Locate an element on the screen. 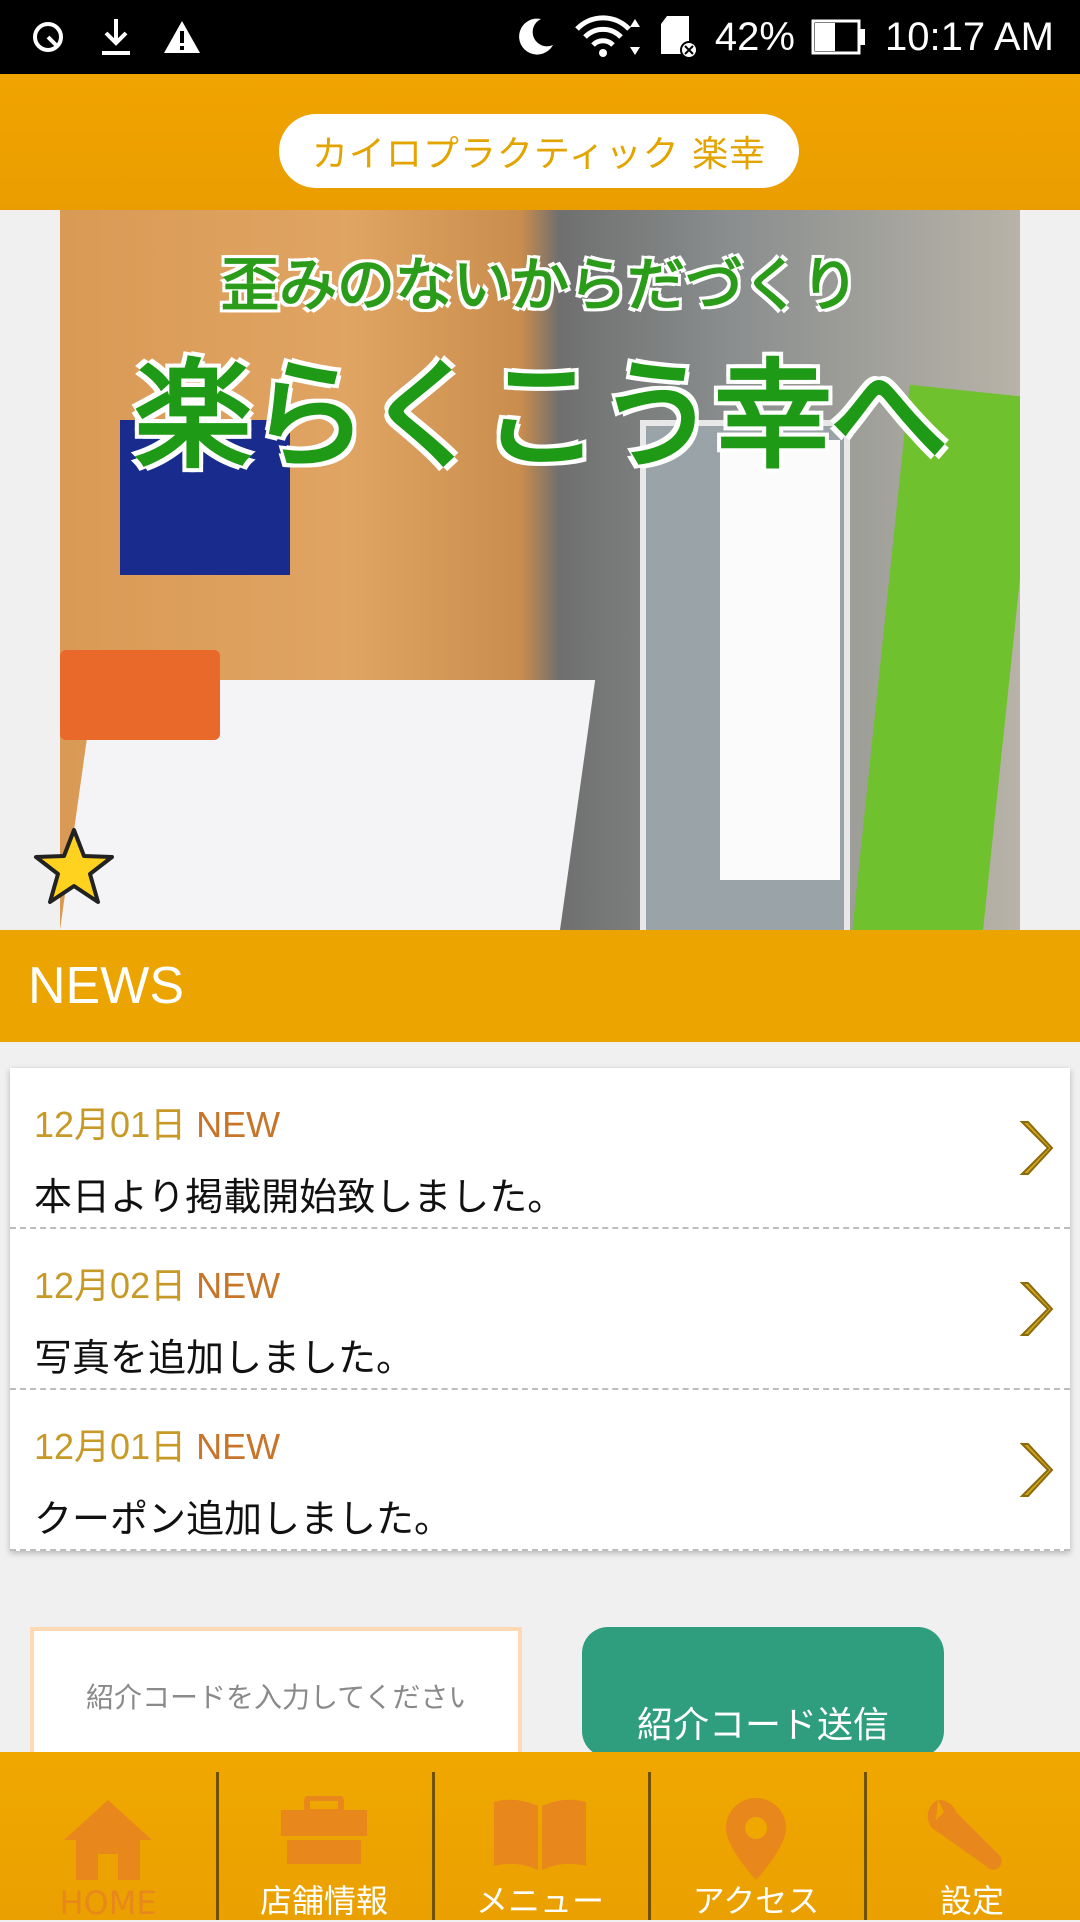 The width and height of the screenshot is (1080, 1922). news-text: クーポン追加しました。 is located at coordinates (243, 1519).